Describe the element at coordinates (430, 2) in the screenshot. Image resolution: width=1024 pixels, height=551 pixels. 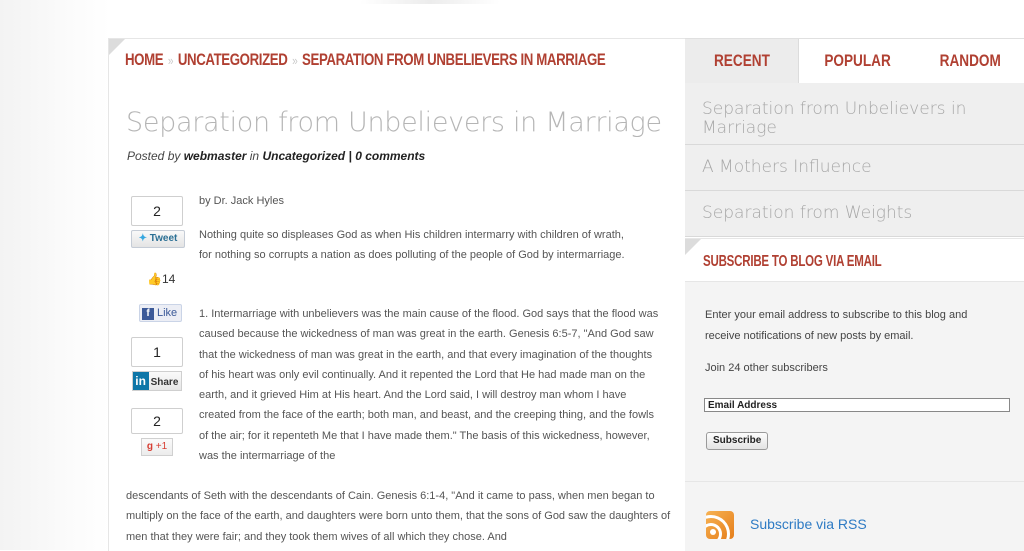
I see `header-fragment` at that location.